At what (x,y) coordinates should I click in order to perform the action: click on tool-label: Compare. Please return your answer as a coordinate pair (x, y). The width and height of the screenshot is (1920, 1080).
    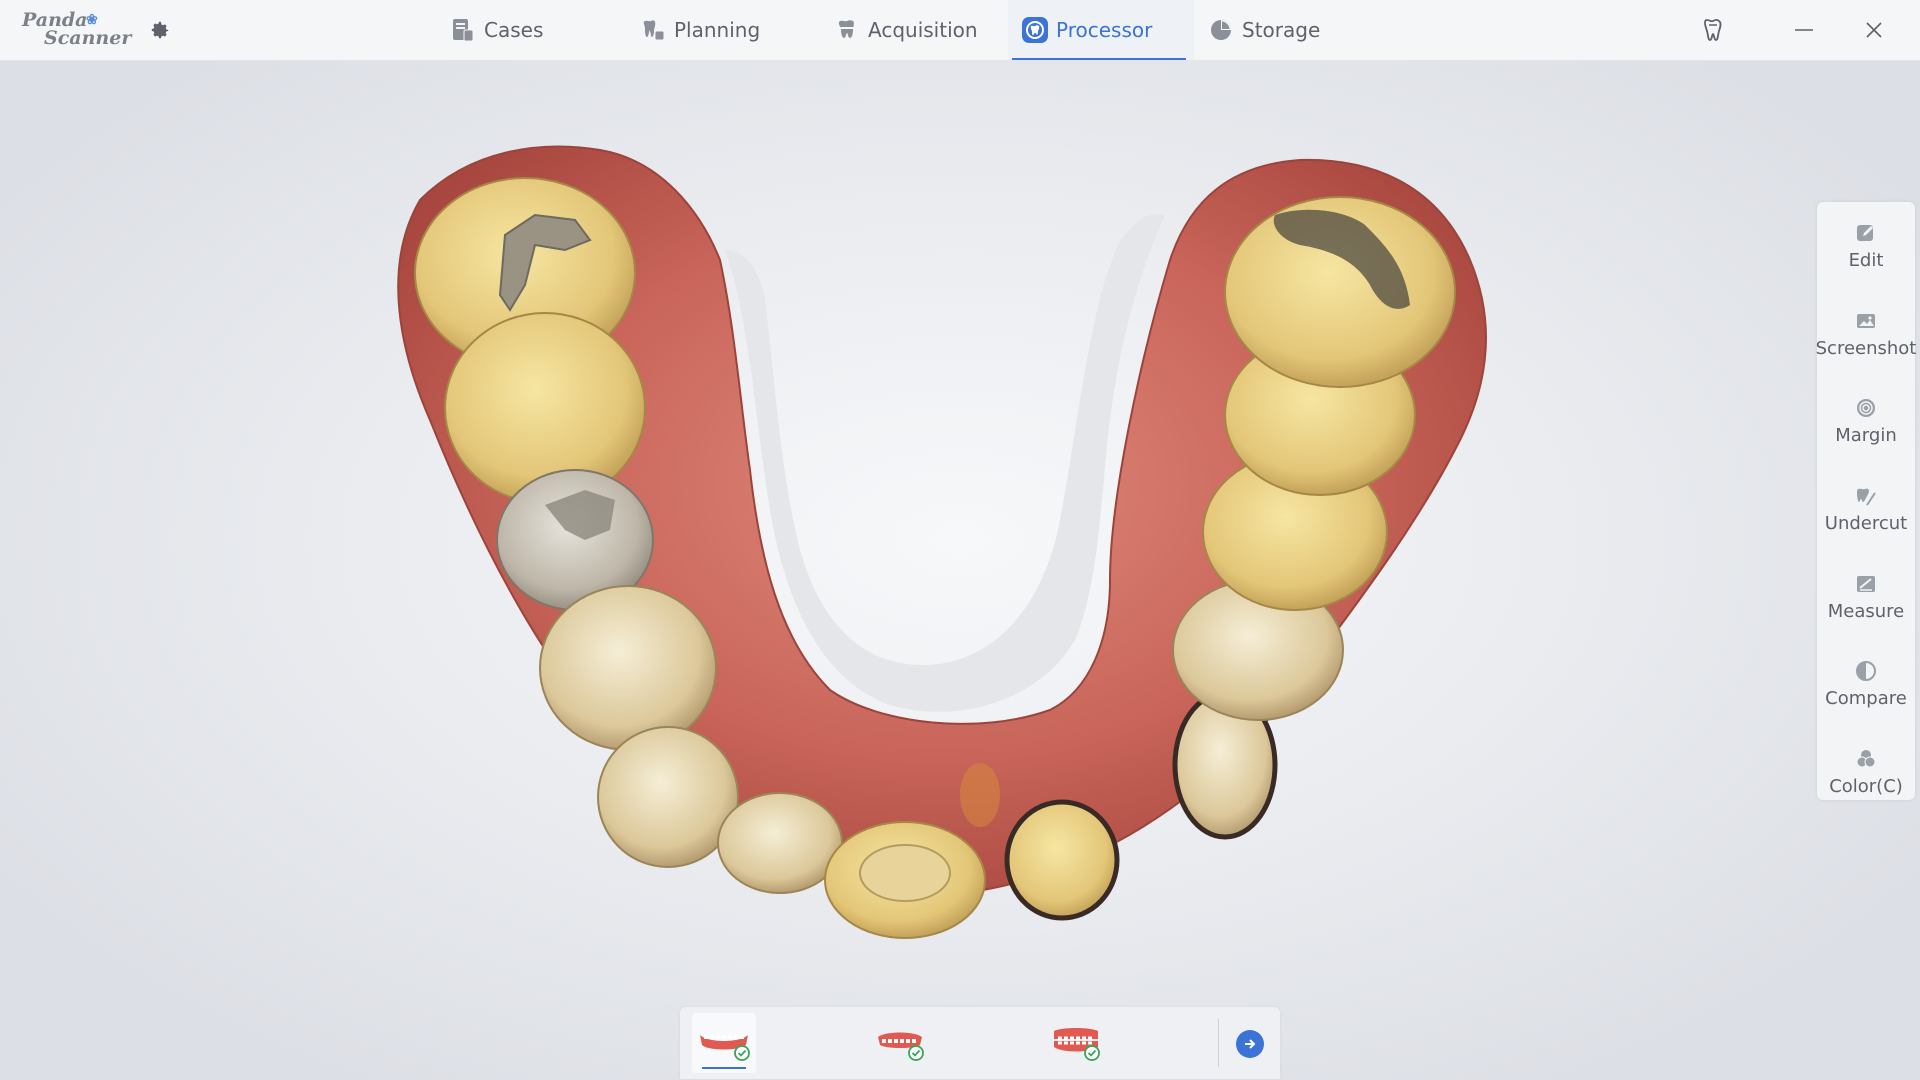
    Looking at the image, I should click on (1866, 699).